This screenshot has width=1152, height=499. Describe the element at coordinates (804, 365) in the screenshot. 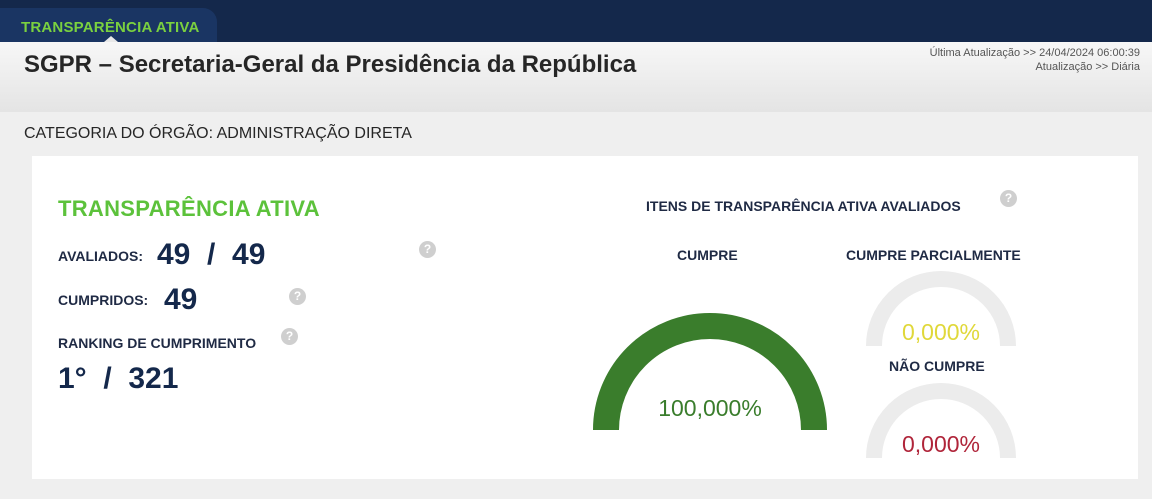

I see `gauges-canvas: 100,000% 0,000% 0,000%` at that location.